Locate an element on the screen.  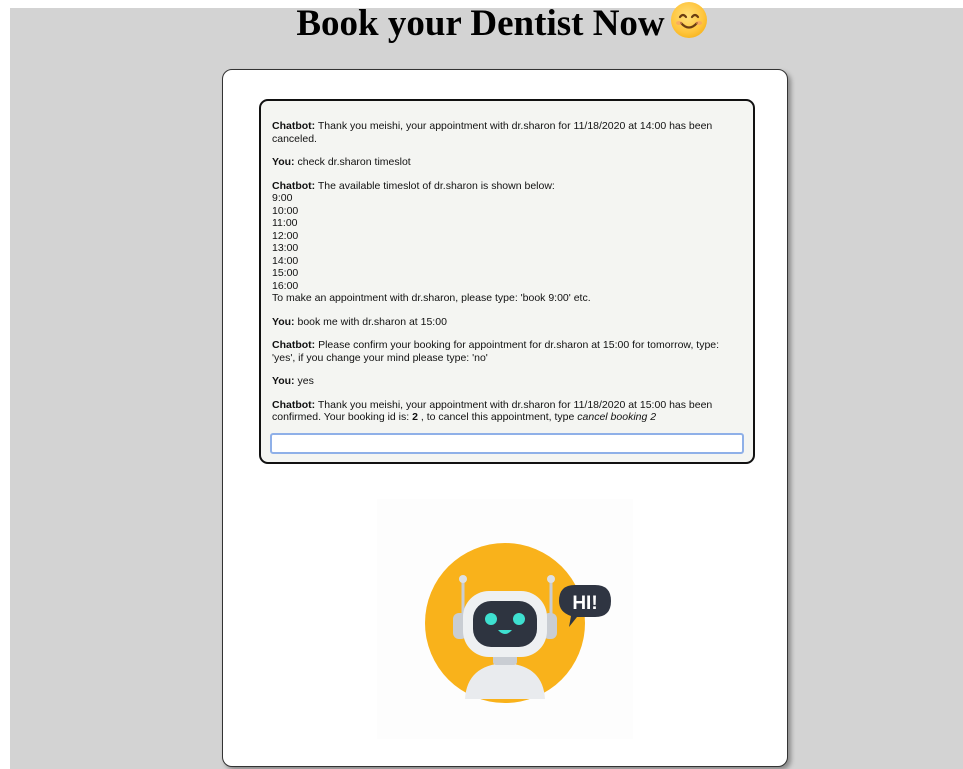
cancel-command: cancel booking 2 is located at coordinates (617, 417).